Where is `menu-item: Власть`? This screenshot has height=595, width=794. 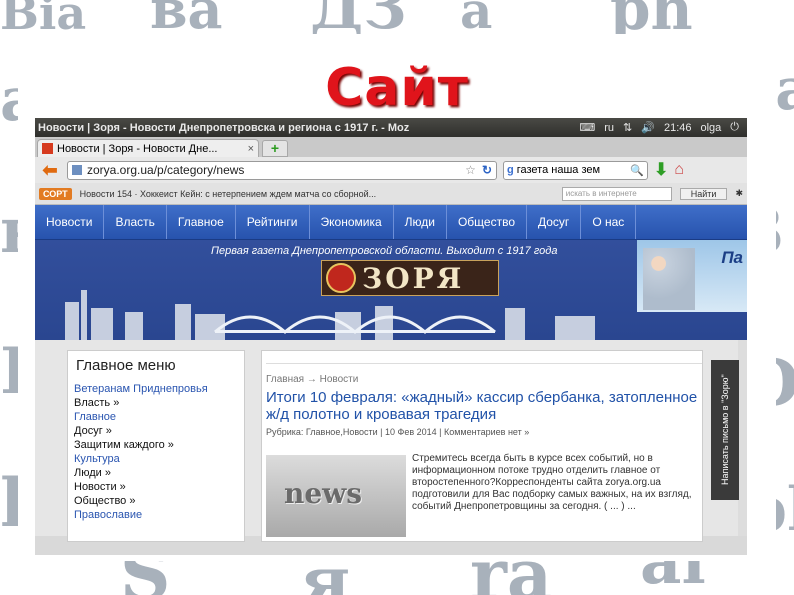 menu-item: Власть is located at coordinates (135, 222).